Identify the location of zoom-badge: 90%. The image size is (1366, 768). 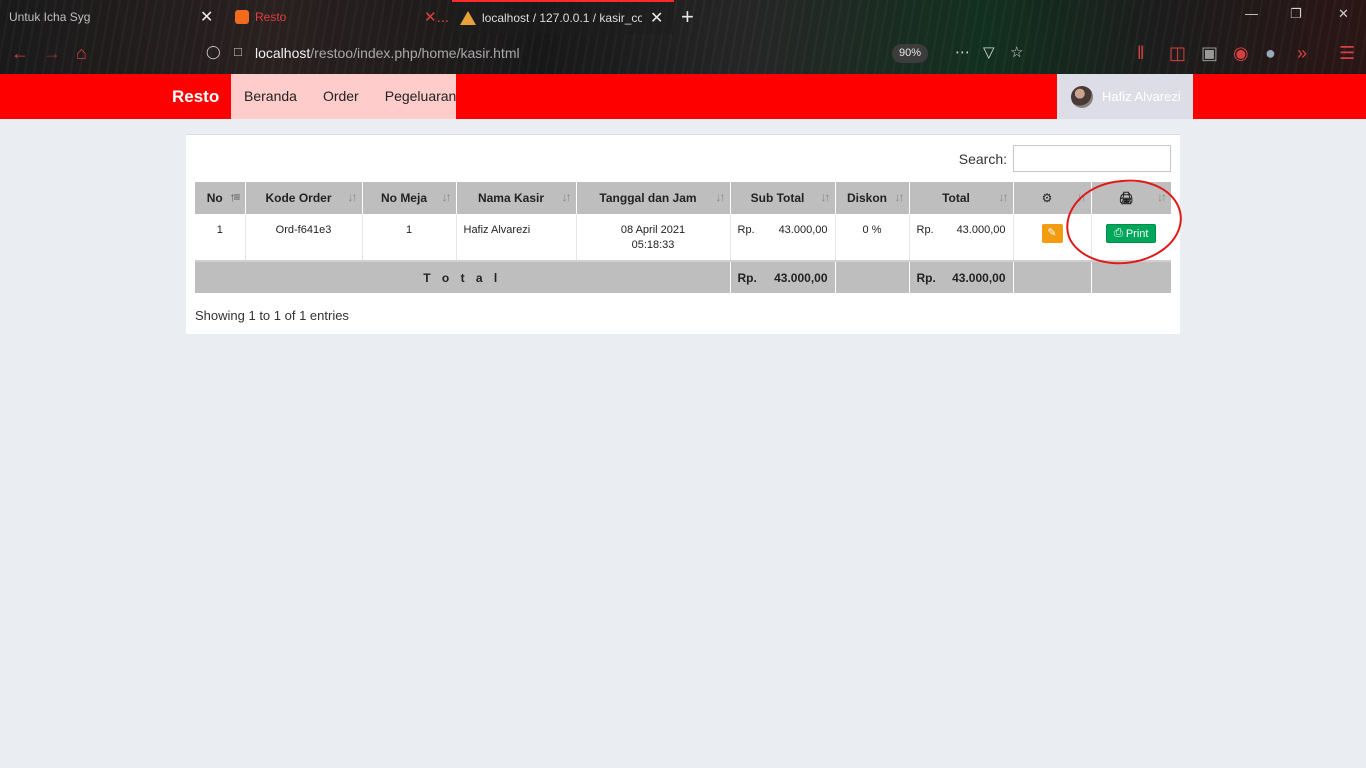
(910, 53).